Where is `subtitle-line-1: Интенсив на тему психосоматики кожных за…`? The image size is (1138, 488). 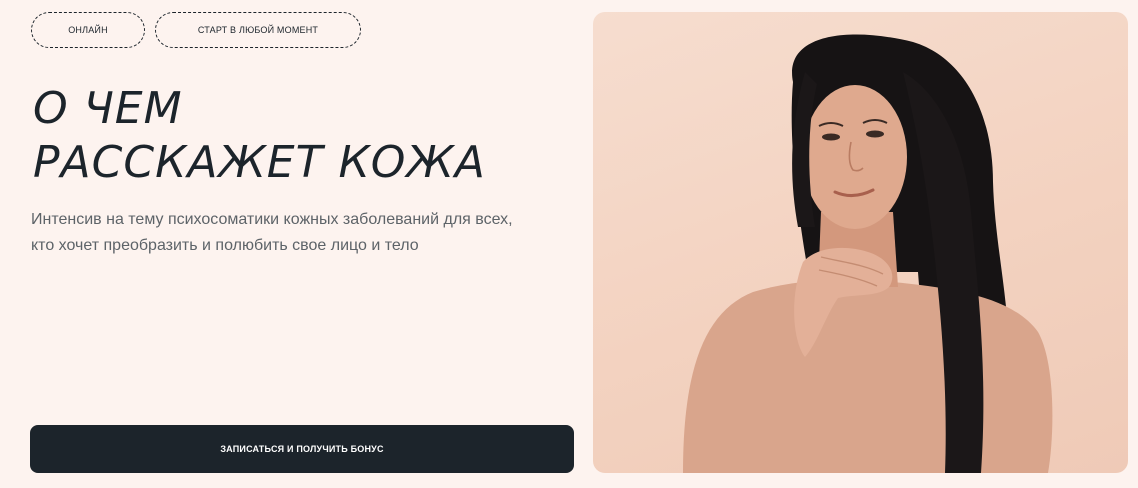 subtitle-line-1: Интенсив на тему психосоматики кожных за… is located at coordinates (272, 219).